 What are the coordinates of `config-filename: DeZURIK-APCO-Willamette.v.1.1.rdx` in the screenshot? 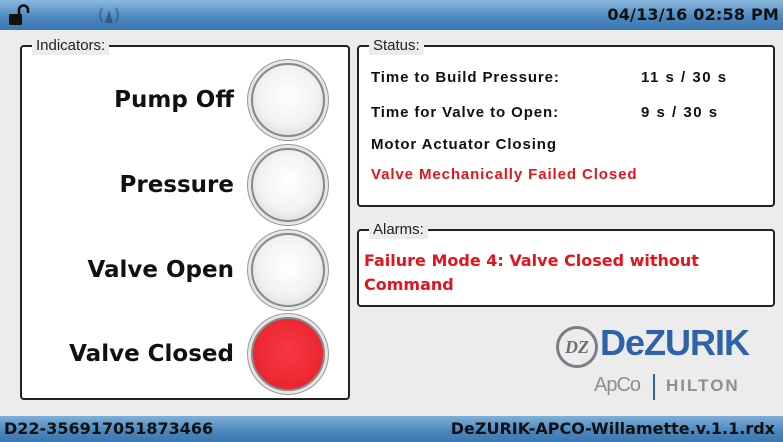 It's located at (612, 428).